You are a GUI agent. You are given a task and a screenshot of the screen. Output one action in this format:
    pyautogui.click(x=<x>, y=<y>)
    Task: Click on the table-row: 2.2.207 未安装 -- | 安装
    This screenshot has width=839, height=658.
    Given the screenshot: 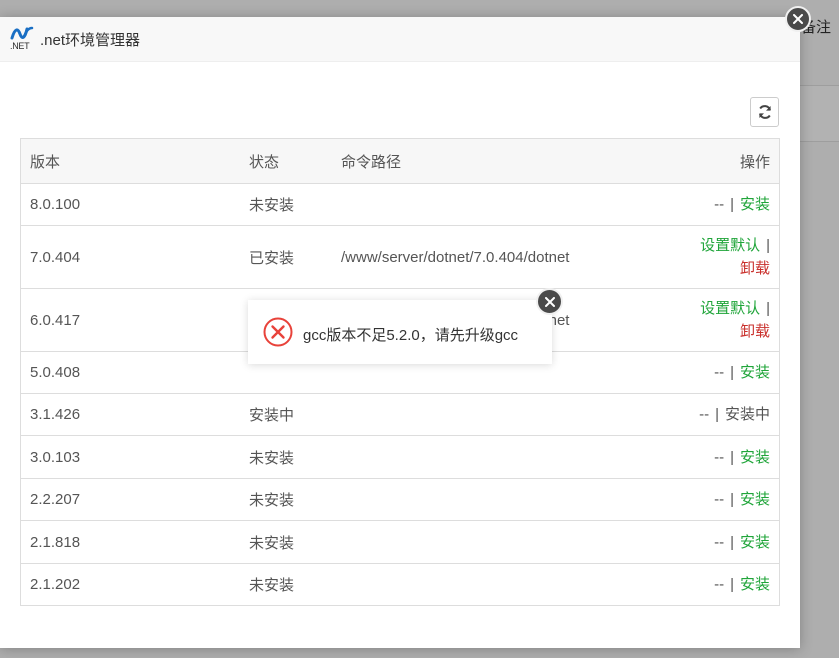 What is the action you would take?
    pyautogui.click(x=400, y=499)
    